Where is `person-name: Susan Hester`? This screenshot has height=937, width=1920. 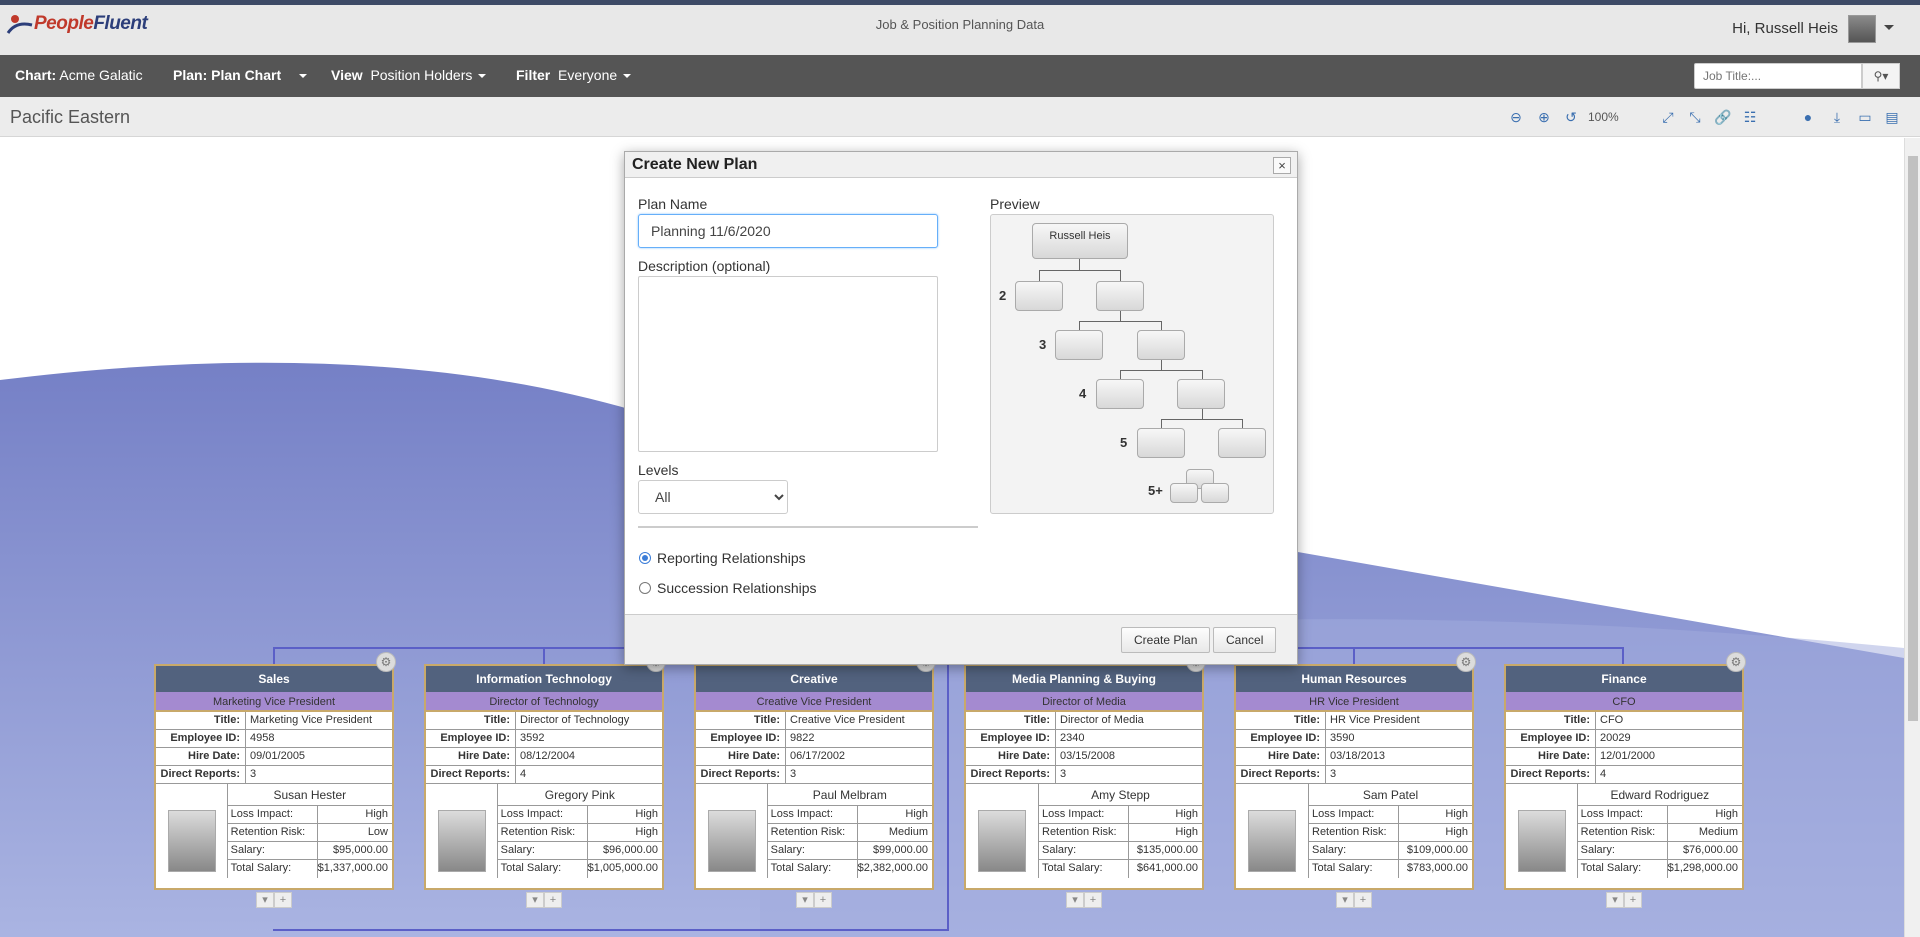
person-name: Susan Hester is located at coordinates (309, 795).